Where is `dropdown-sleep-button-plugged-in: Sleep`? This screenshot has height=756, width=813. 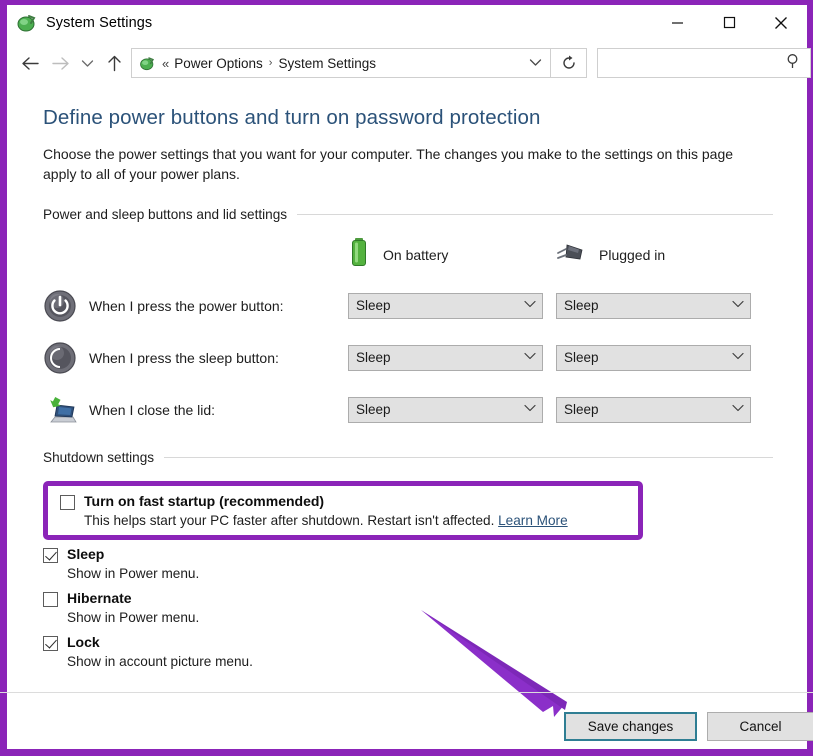 dropdown-sleep-button-plugged-in: Sleep is located at coordinates (653, 357).